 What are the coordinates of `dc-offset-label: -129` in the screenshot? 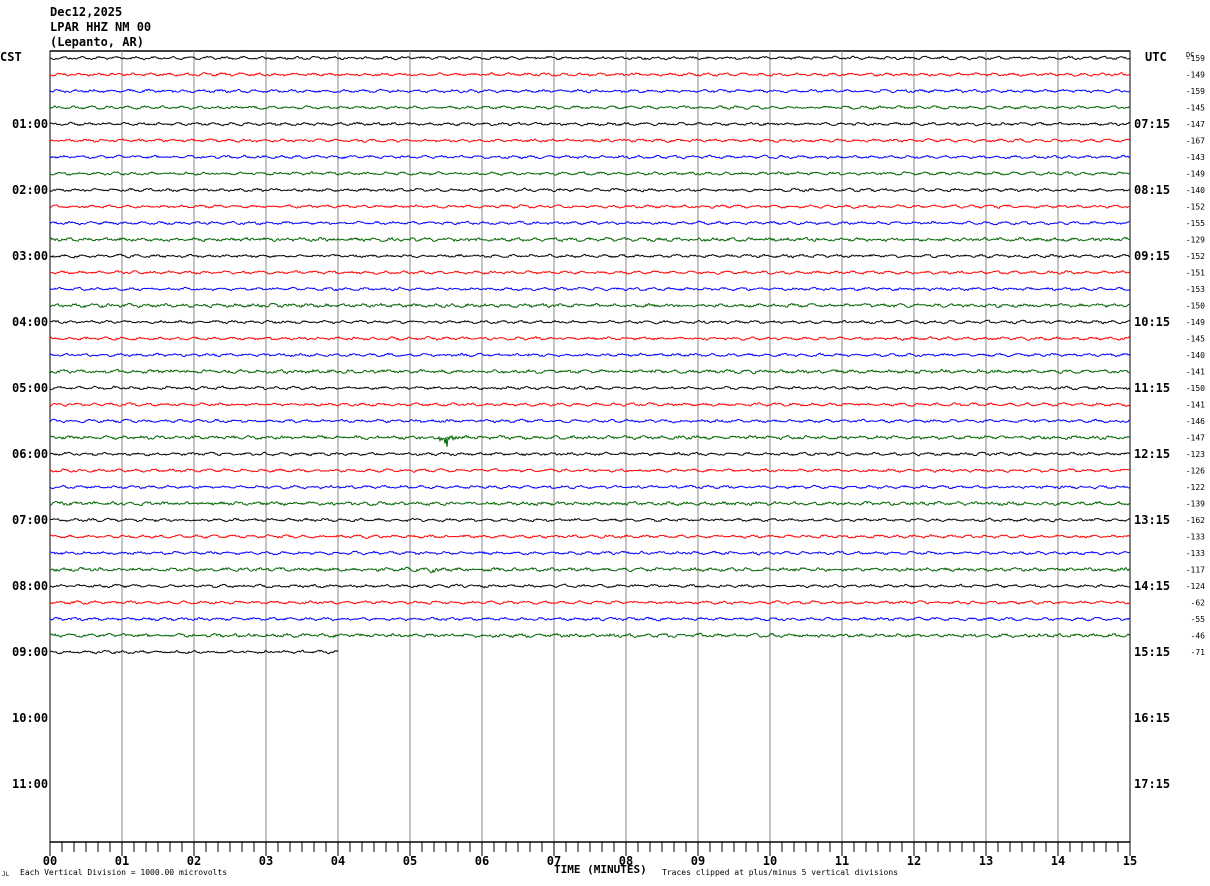 It's located at (1195, 240).